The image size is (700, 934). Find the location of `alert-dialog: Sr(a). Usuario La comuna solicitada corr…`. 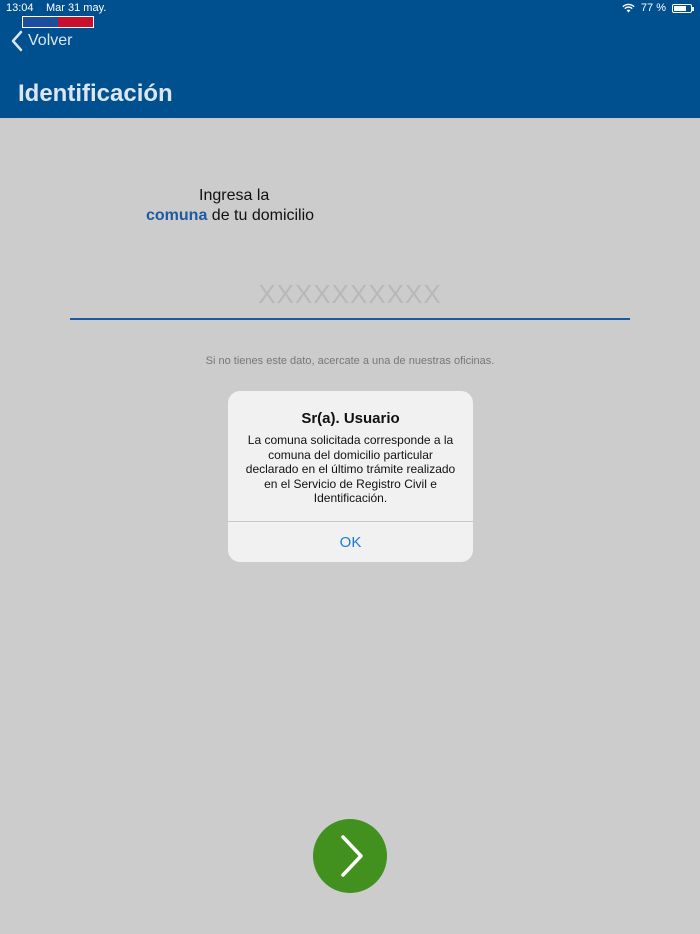

alert-dialog: Sr(a). Usuario La comuna solicitada corr… is located at coordinates (350, 476).